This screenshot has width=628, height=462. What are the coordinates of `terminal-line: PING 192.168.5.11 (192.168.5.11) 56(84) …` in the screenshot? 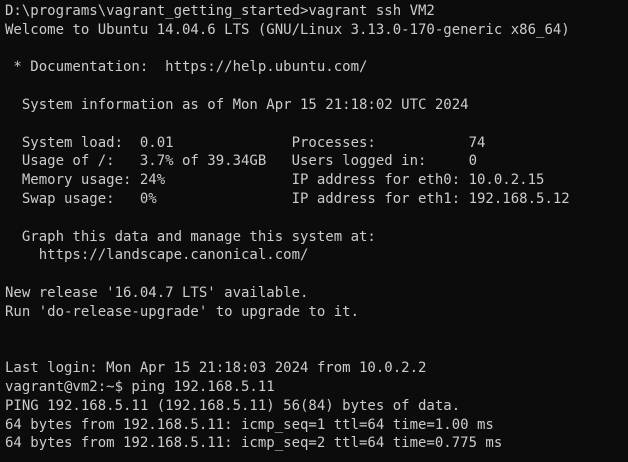 It's located at (233, 405).